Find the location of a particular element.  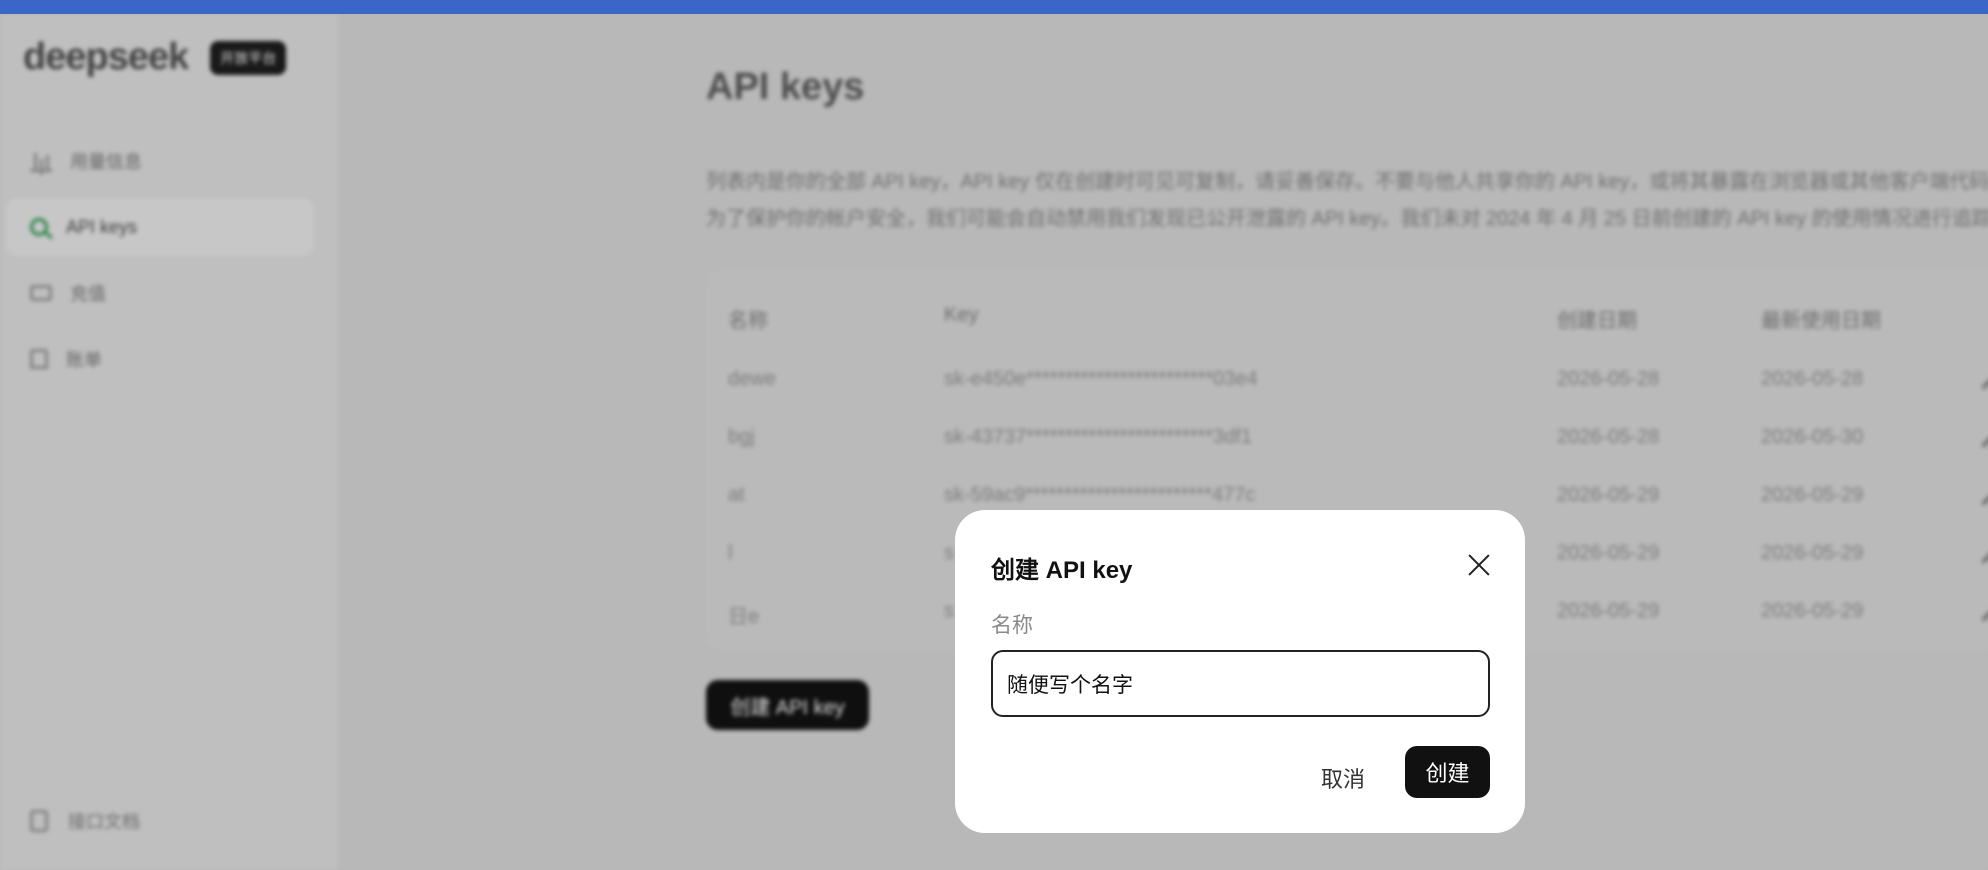

browser-top-strip is located at coordinates (994, 7).